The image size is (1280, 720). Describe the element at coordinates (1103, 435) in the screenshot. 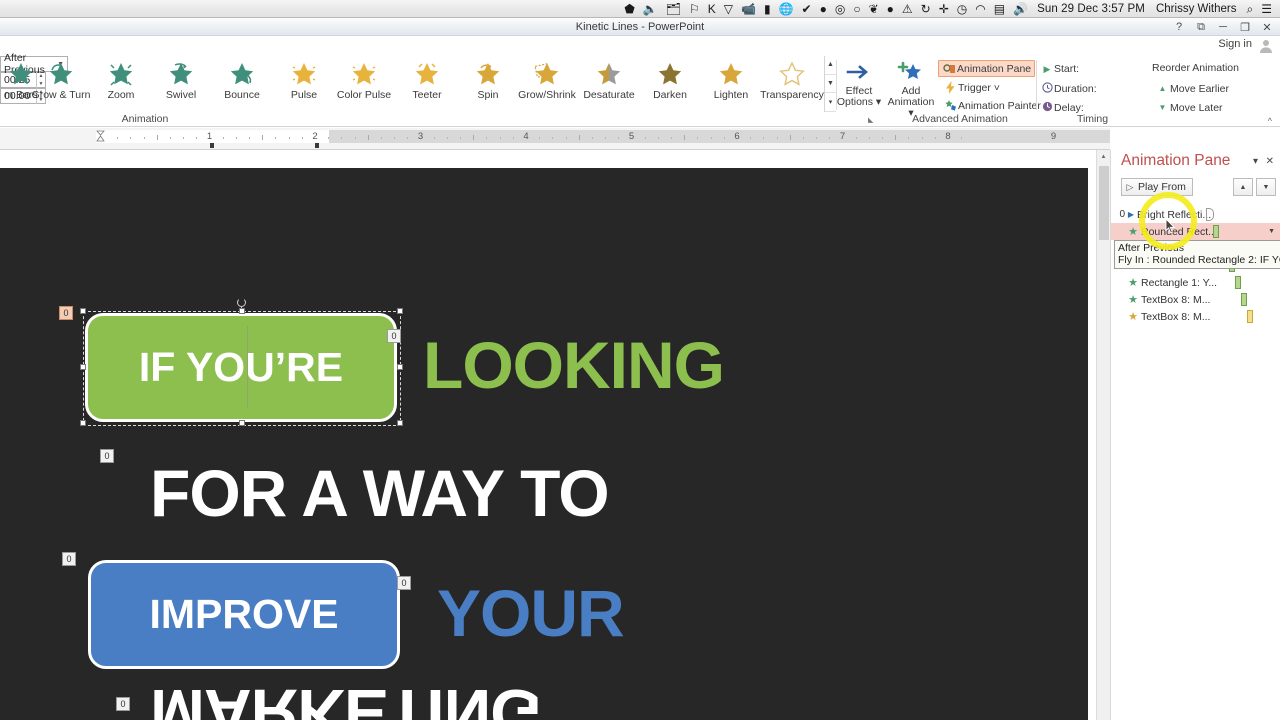

I see `slide-vertical-scrollbar: ▲` at that location.